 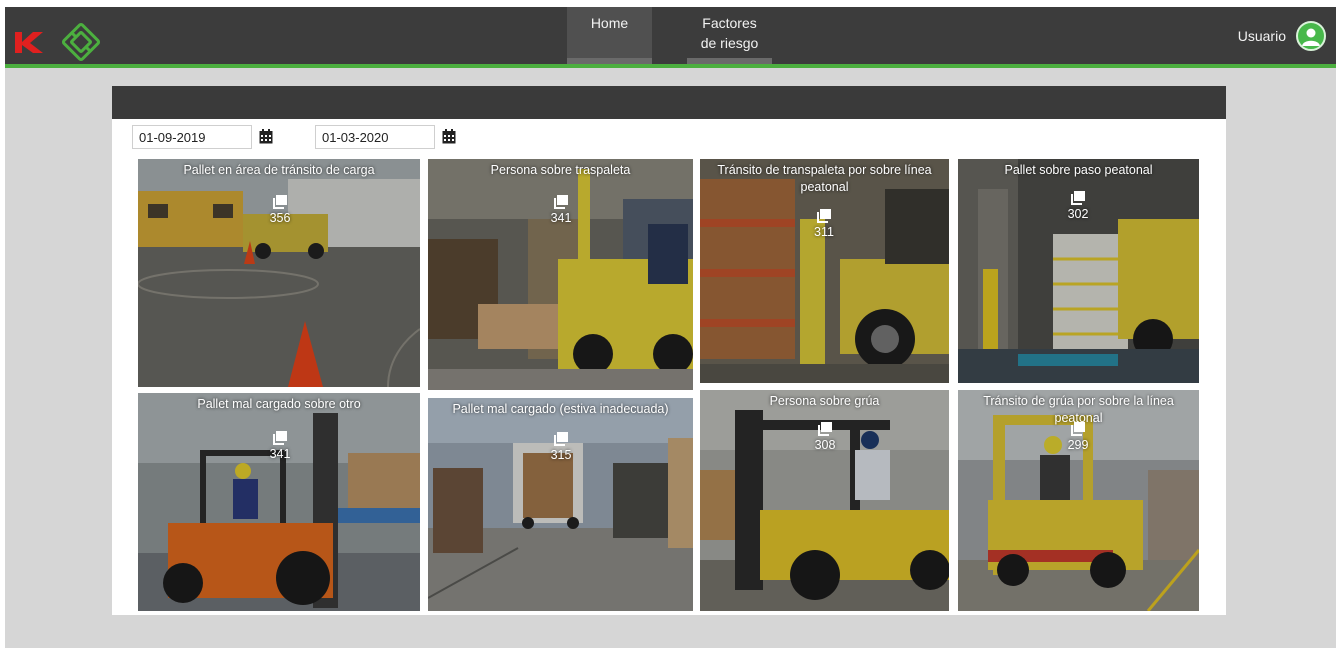 I want to click on tile-title: Persona sobre grúa, so click(x=824, y=401).